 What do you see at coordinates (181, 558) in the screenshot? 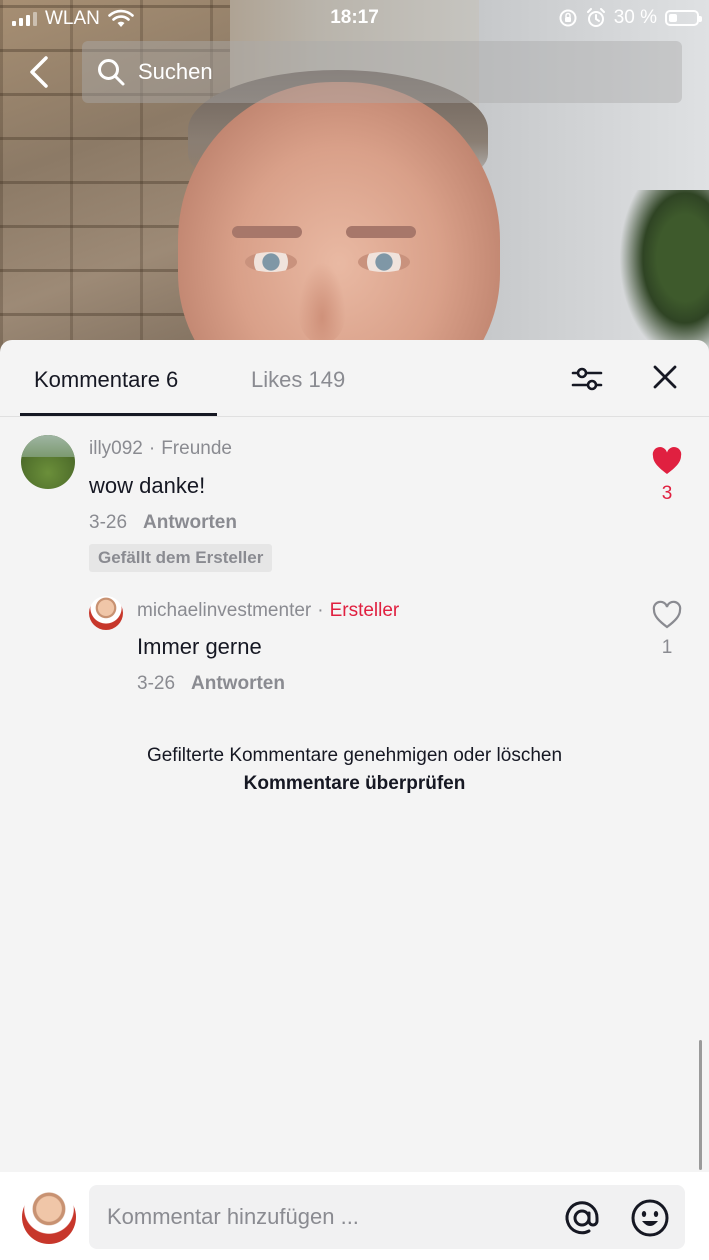
I see `creator-liked-badge: Gefällt dem Ersteller` at bounding box center [181, 558].